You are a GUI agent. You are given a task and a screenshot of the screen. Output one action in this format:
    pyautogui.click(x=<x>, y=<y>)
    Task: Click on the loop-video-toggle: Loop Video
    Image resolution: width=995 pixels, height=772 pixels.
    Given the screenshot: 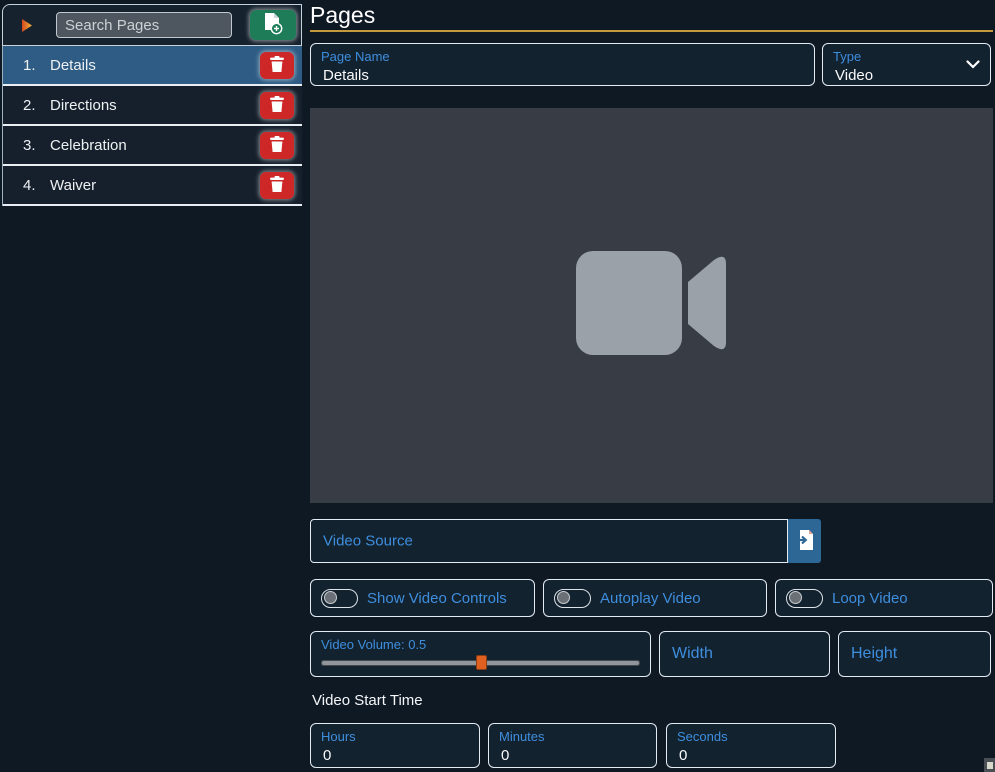 What is the action you would take?
    pyautogui.click(x=884, y=598)
    